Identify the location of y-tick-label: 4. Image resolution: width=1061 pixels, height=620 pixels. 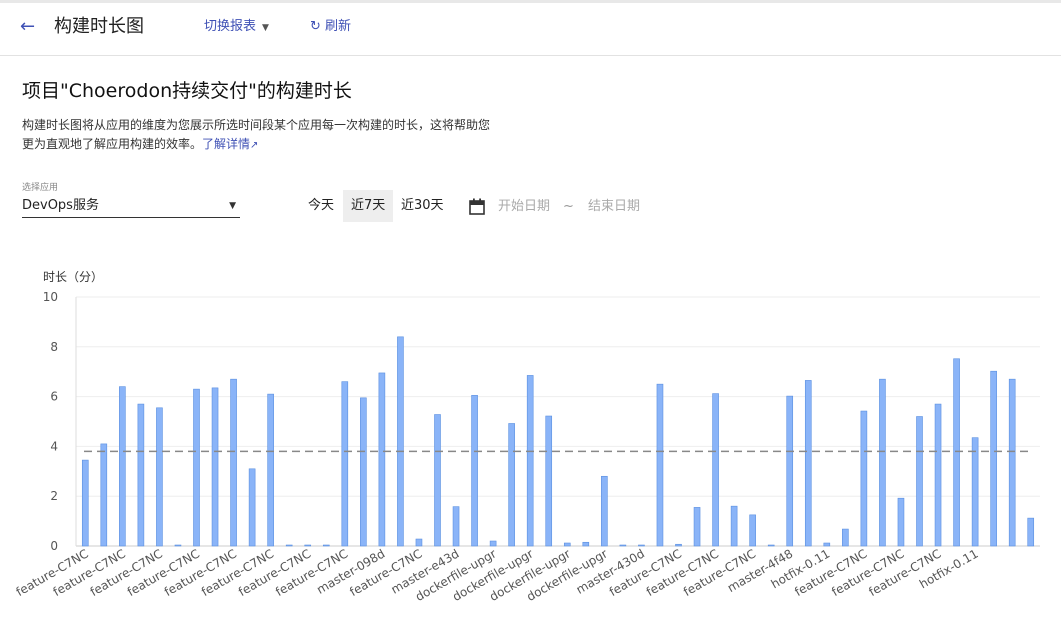
(54, 446).